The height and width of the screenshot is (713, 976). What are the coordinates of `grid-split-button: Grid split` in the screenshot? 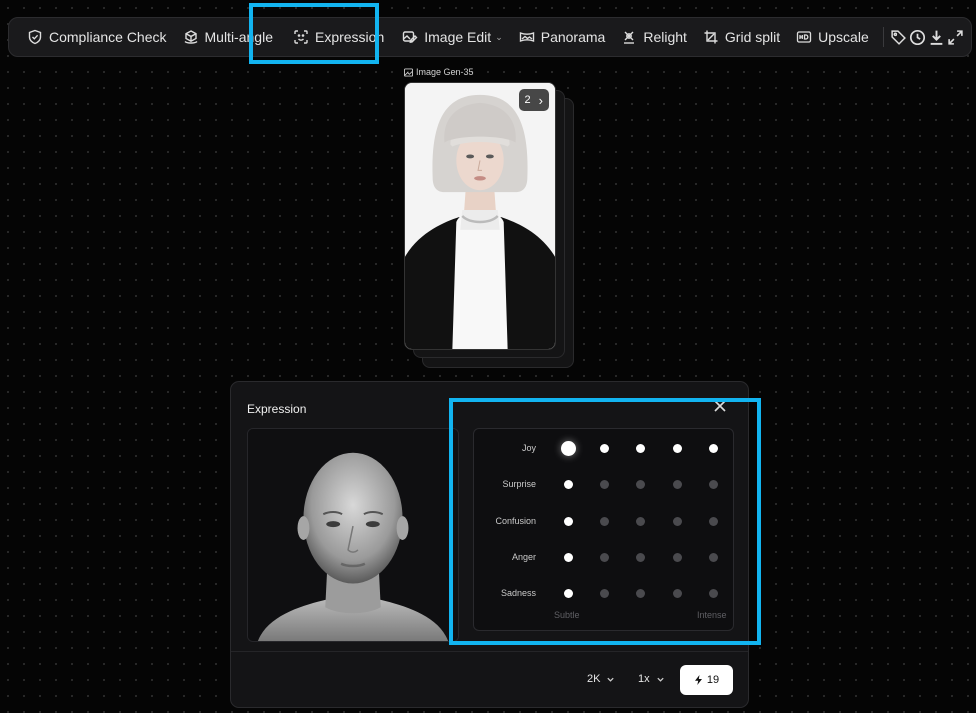 It's located at (741, 37).